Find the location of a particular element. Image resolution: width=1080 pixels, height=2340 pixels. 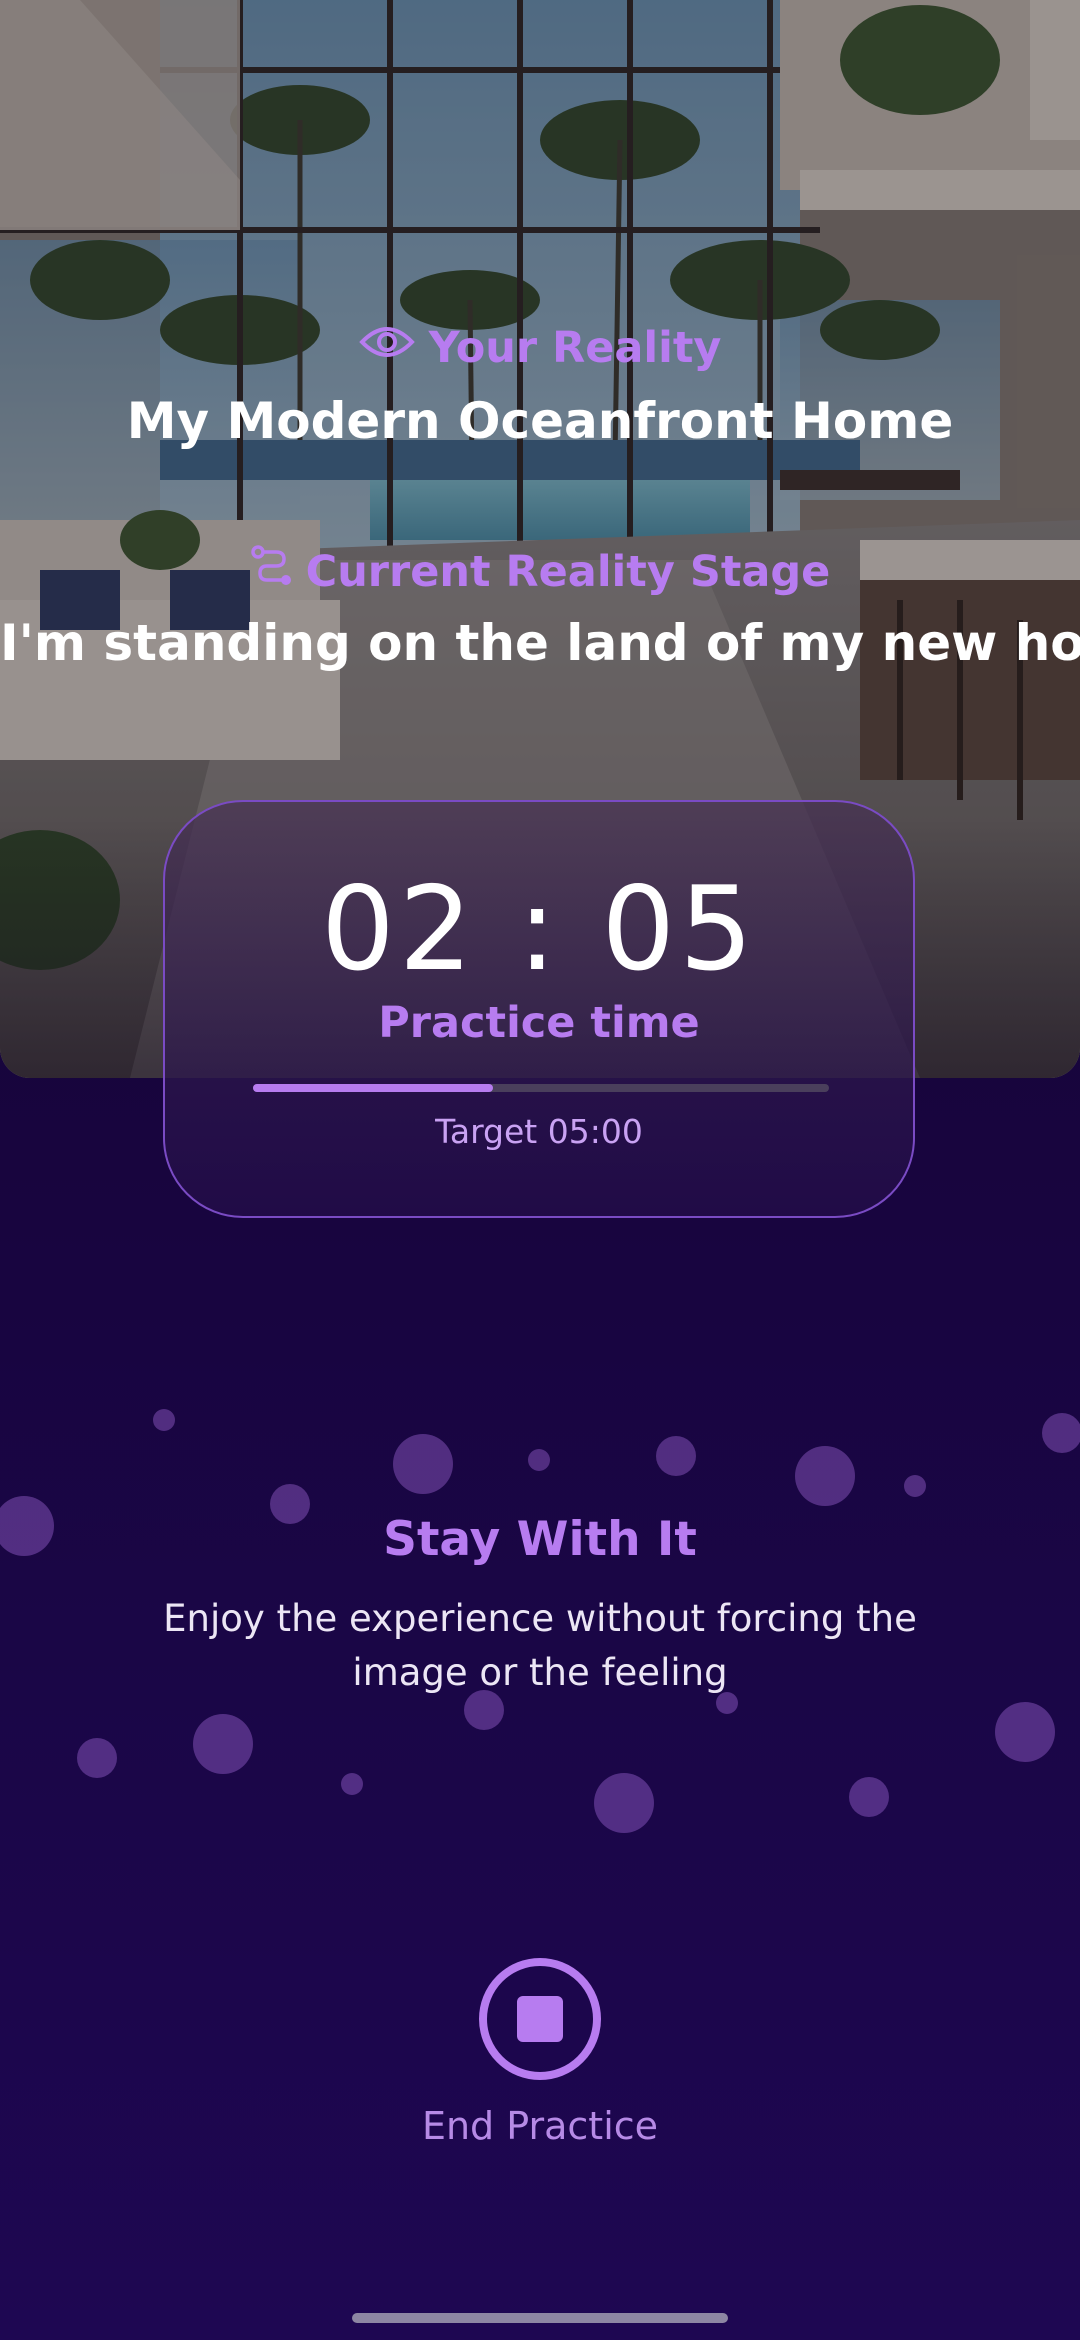

end-practice-label: End Practice is located at coordinates (540, 2126).